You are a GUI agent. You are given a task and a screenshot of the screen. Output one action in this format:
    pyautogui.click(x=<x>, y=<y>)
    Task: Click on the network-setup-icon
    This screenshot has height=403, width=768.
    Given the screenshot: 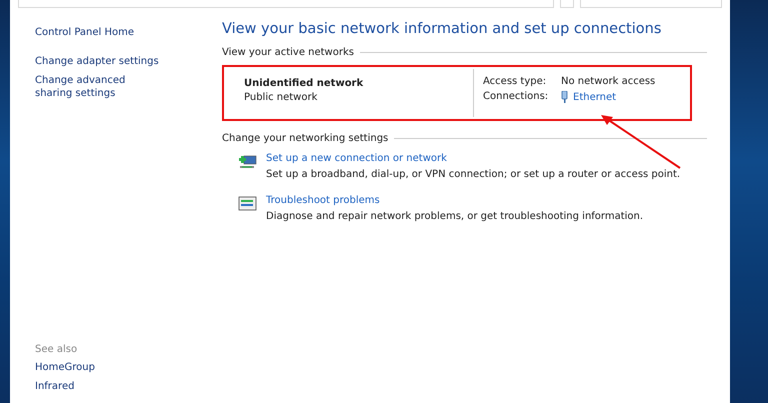 What is the action you would take?
    pyautogui.click(x=247, y=161)
    